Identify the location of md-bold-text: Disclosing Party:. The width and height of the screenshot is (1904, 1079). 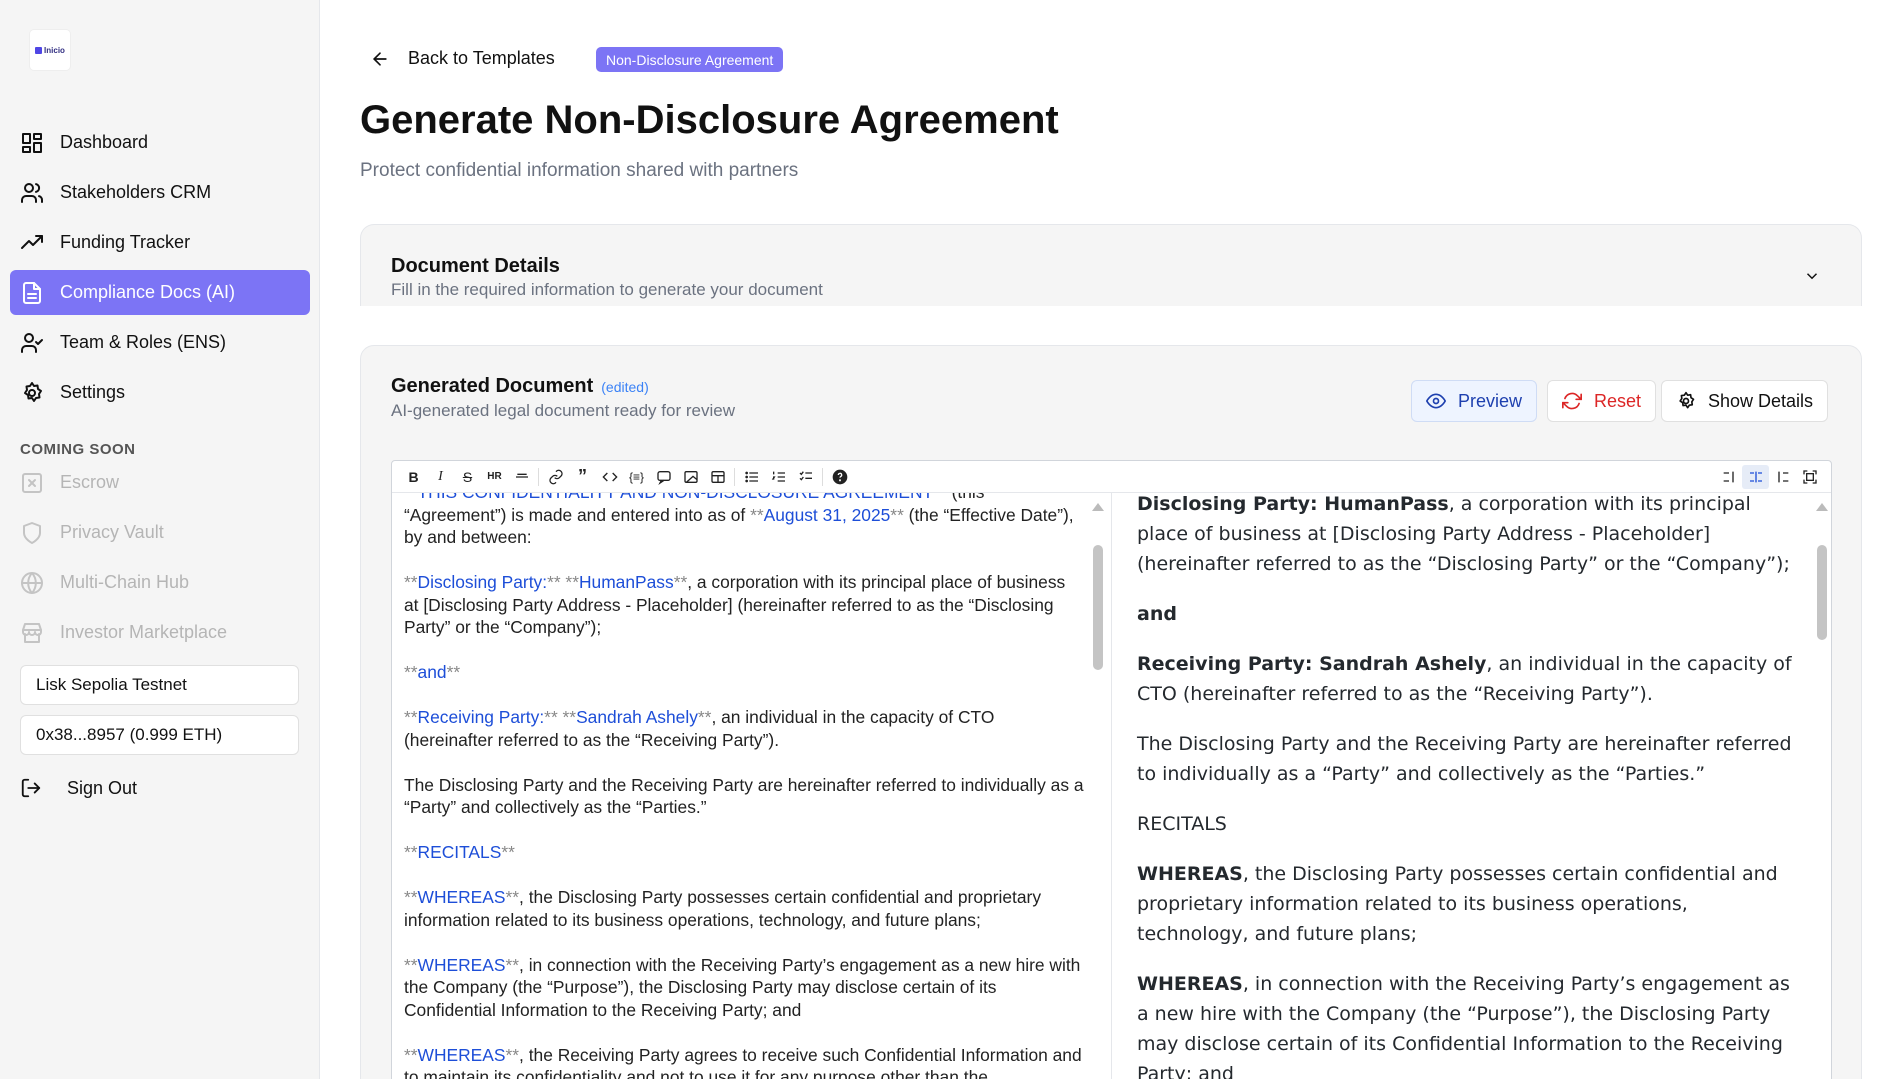
(482, 582).